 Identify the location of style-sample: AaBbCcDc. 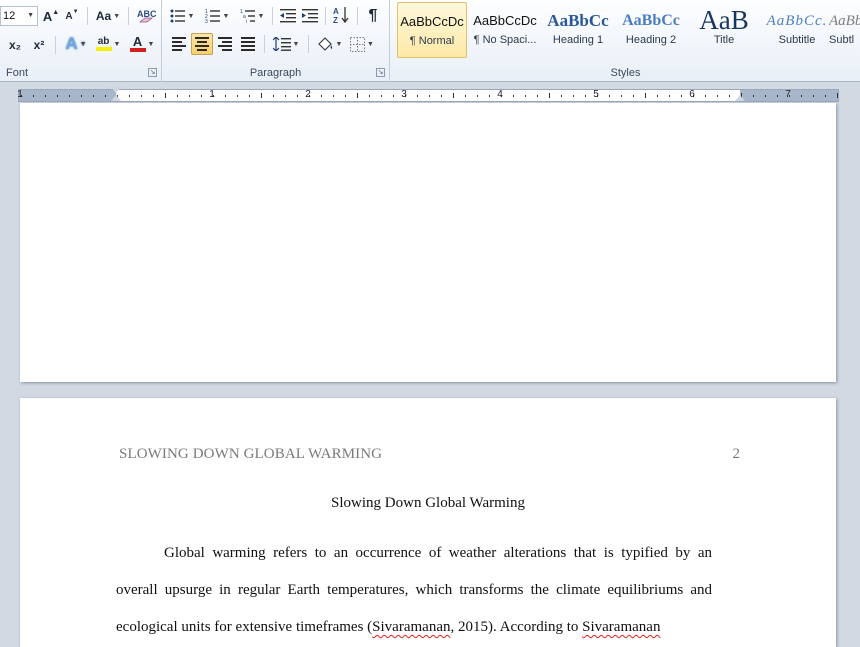
(432, 21).